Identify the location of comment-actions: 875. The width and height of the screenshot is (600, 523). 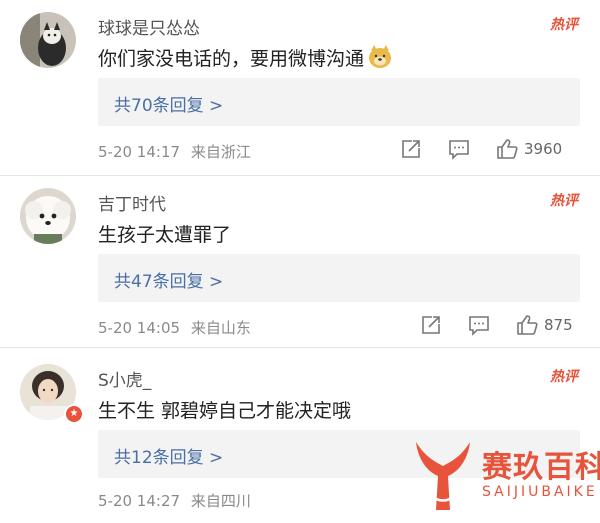
(500, 326).